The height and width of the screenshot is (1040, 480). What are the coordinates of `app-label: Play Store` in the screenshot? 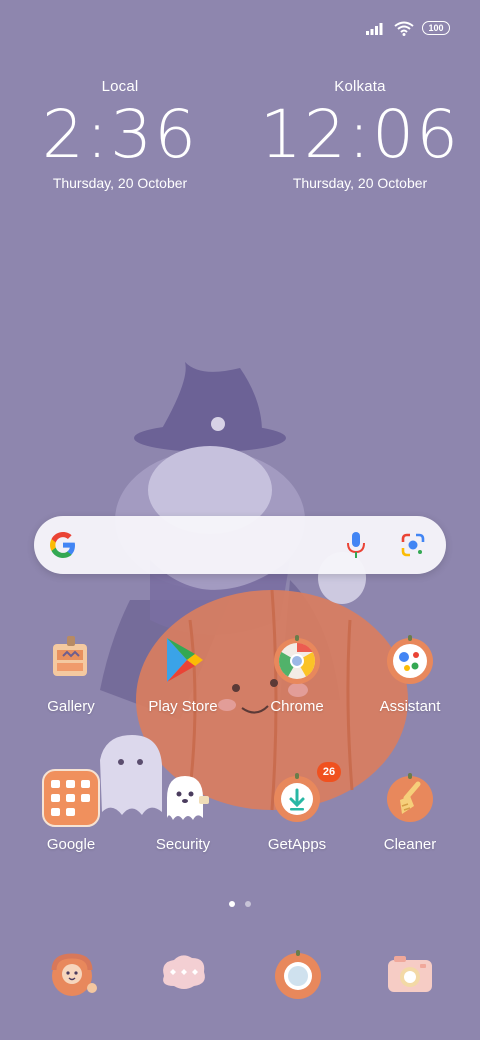 It's located at (183, 706).